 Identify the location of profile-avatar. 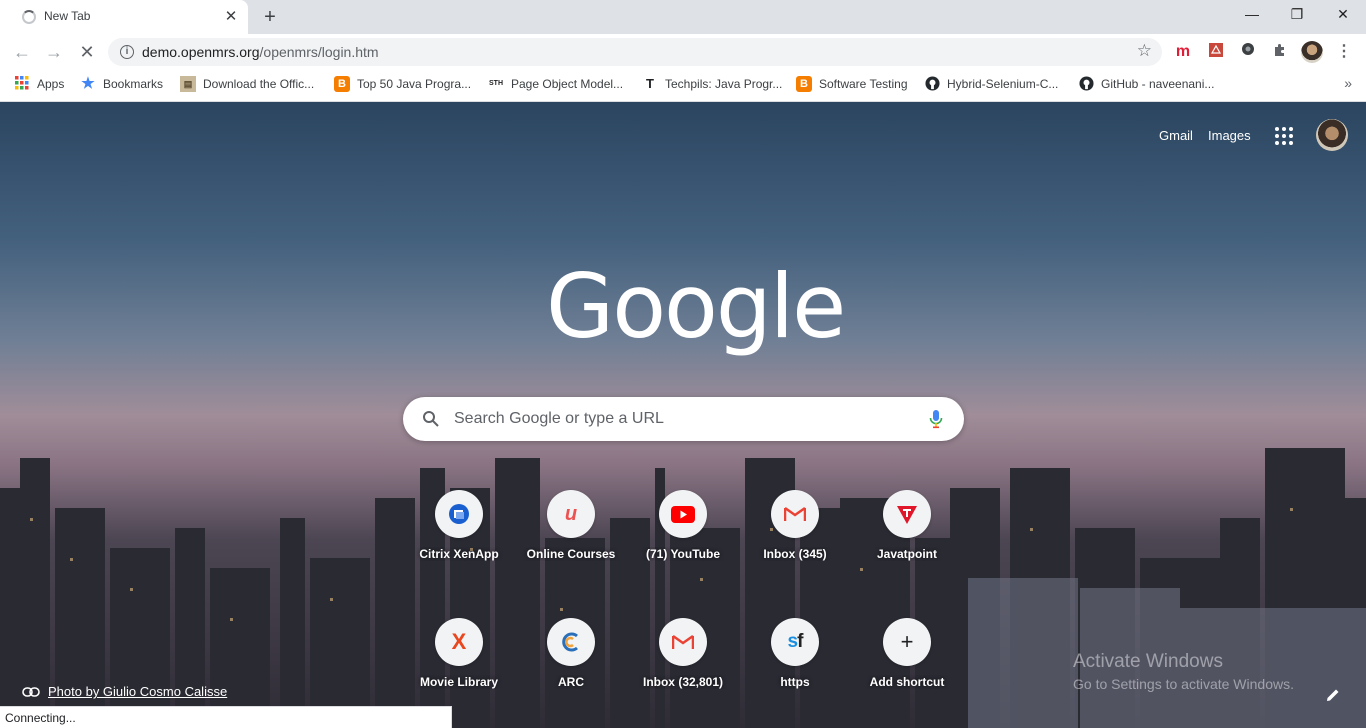
(1312, 52).